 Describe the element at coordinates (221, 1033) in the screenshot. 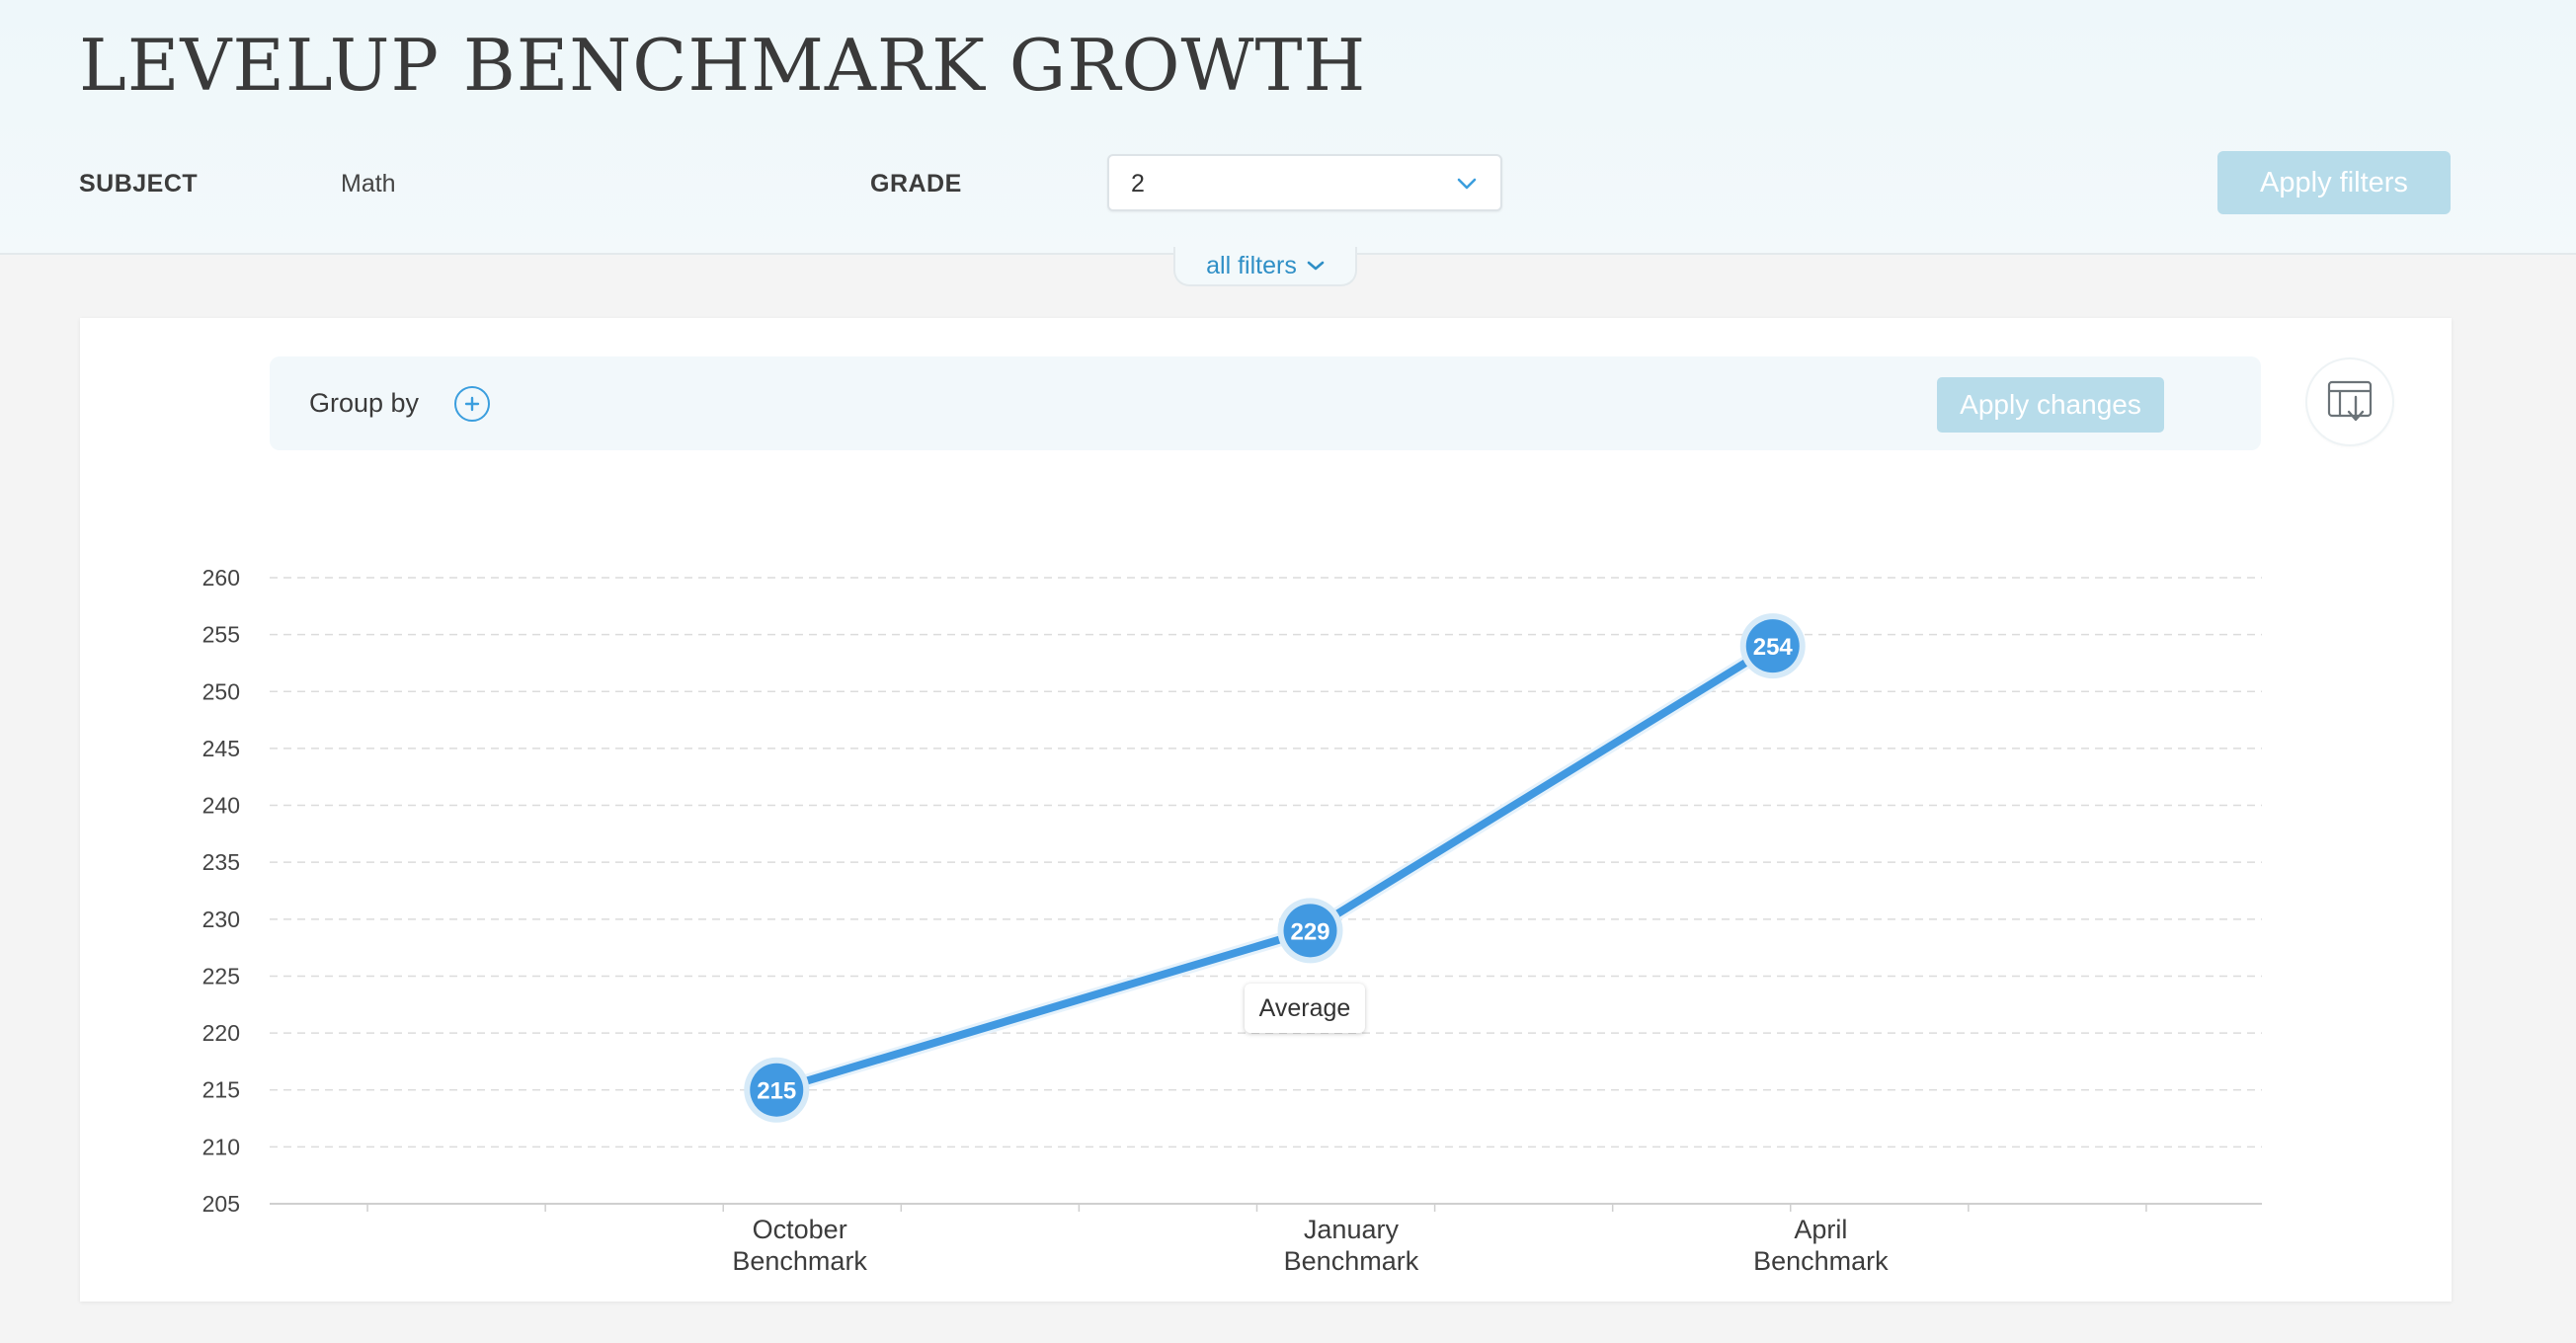

I see `y-tick-label: 220` at that location.